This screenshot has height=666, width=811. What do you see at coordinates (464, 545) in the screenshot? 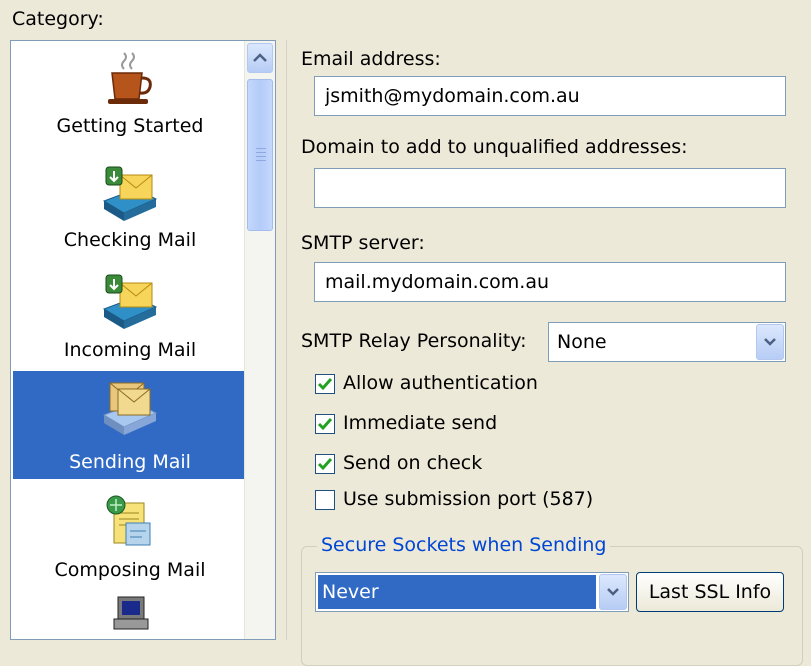
I see `secure-sockets-title: Secure Sockets when Sending` at bounding box center [464, 545].